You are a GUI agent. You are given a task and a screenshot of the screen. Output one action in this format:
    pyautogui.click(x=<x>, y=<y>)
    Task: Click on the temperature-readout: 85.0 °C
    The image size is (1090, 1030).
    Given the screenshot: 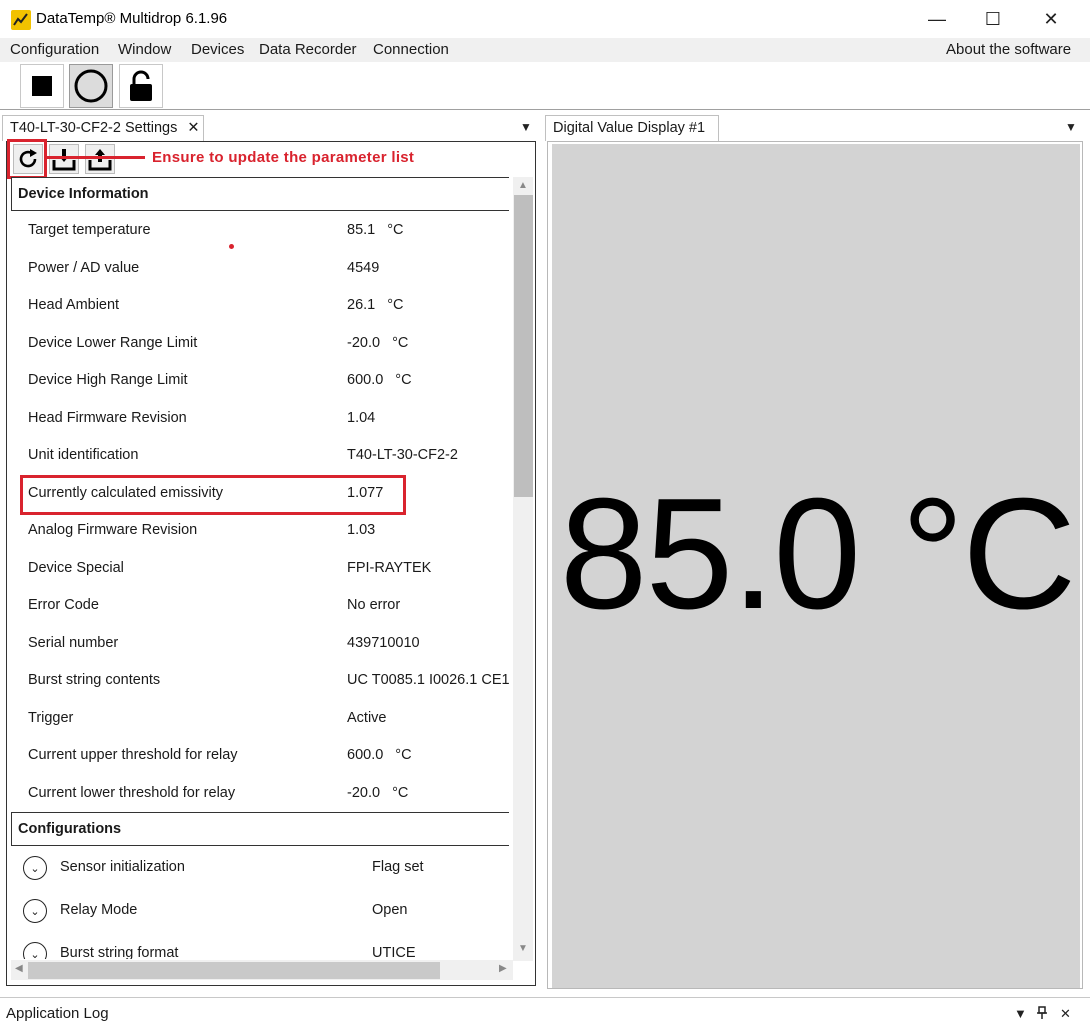 What is the action you would take?
    pyautogui.click(x=818, y=554)
    